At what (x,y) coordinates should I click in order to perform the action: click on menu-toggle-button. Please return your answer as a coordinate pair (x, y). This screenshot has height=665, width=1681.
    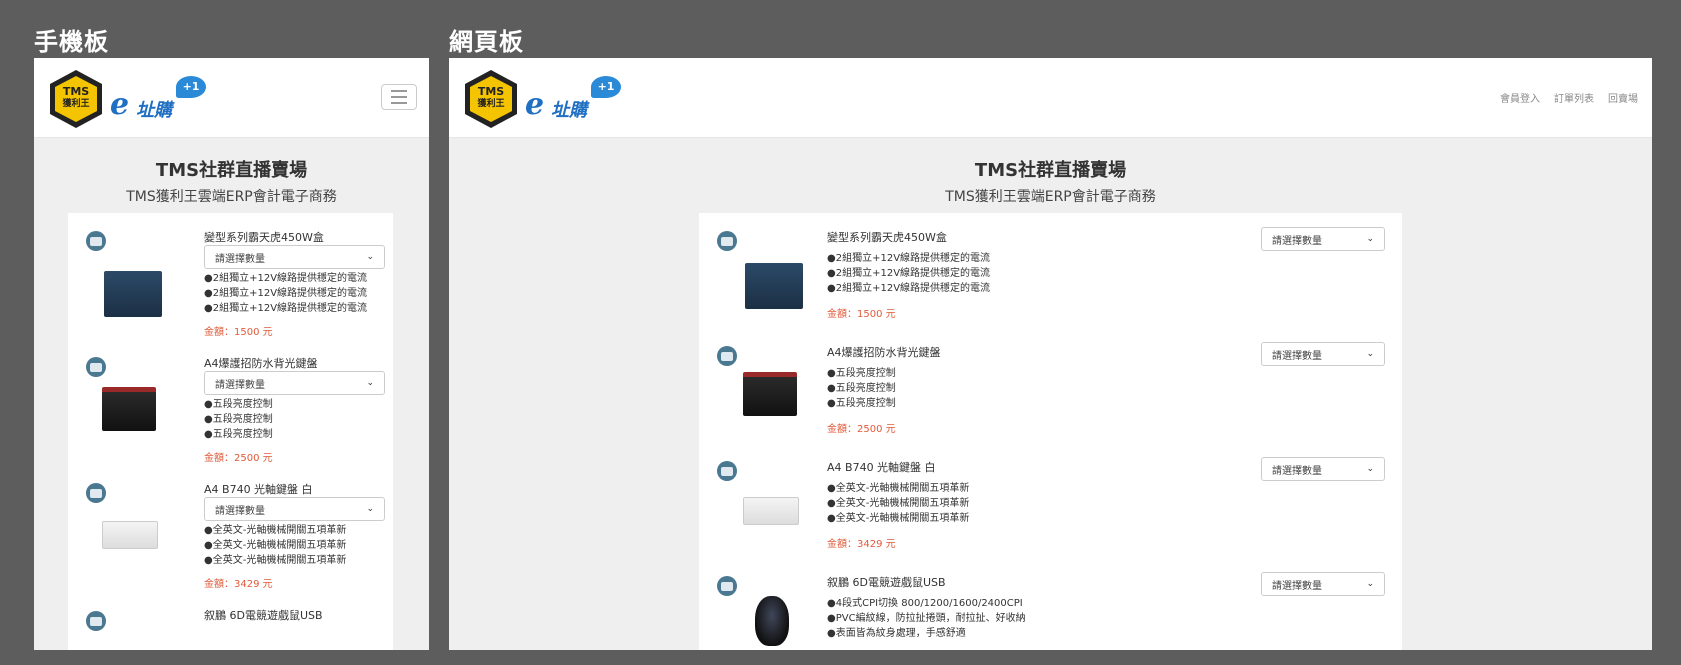
    Looking at the image, I should click on (399, 97).